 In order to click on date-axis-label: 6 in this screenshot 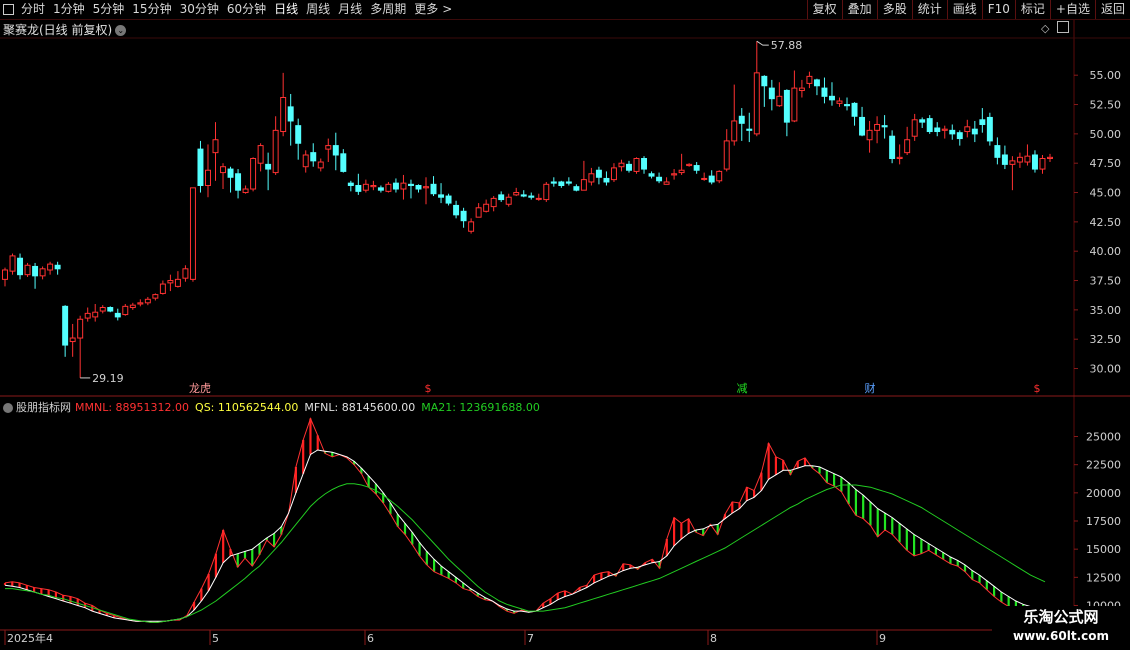, I will do `click(370, 638)`.